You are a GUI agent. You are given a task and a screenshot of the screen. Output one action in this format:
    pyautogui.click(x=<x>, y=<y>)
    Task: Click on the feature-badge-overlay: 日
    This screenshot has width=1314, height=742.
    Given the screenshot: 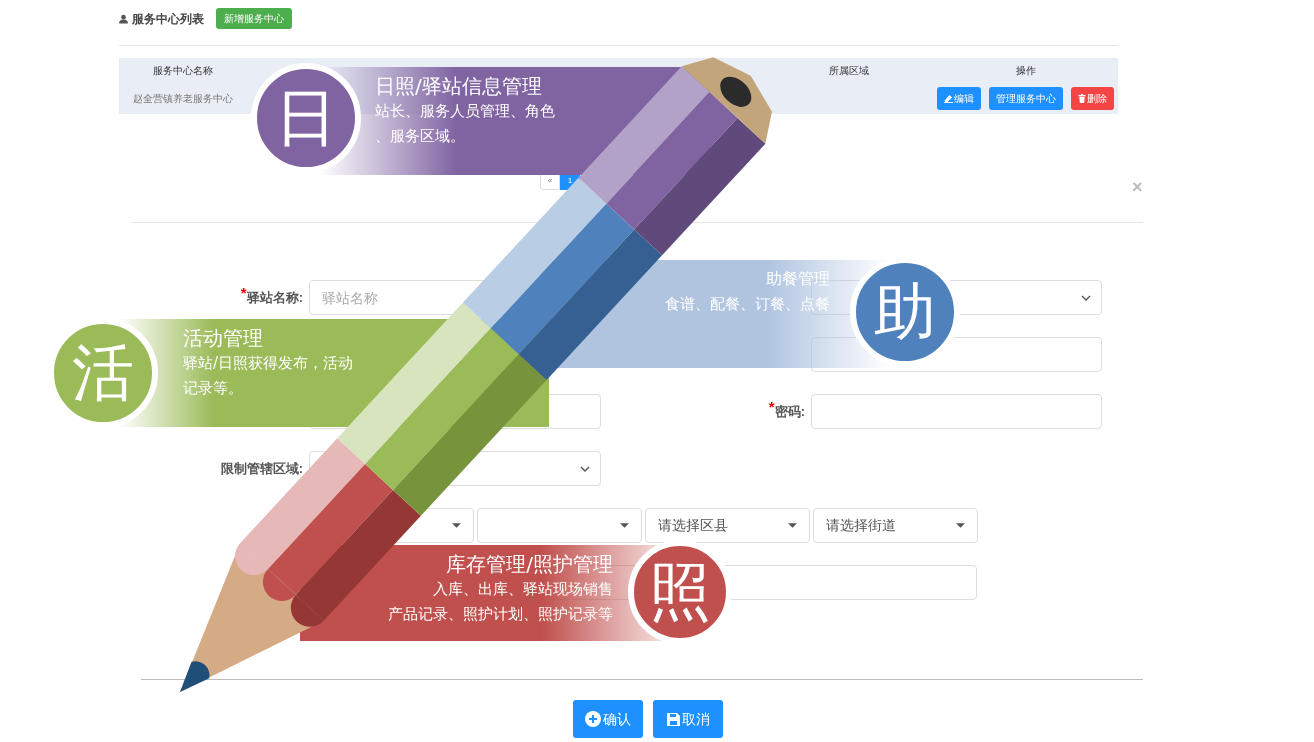 What is the action you would take?
    pyautogui.click(x=306, y=118)
    